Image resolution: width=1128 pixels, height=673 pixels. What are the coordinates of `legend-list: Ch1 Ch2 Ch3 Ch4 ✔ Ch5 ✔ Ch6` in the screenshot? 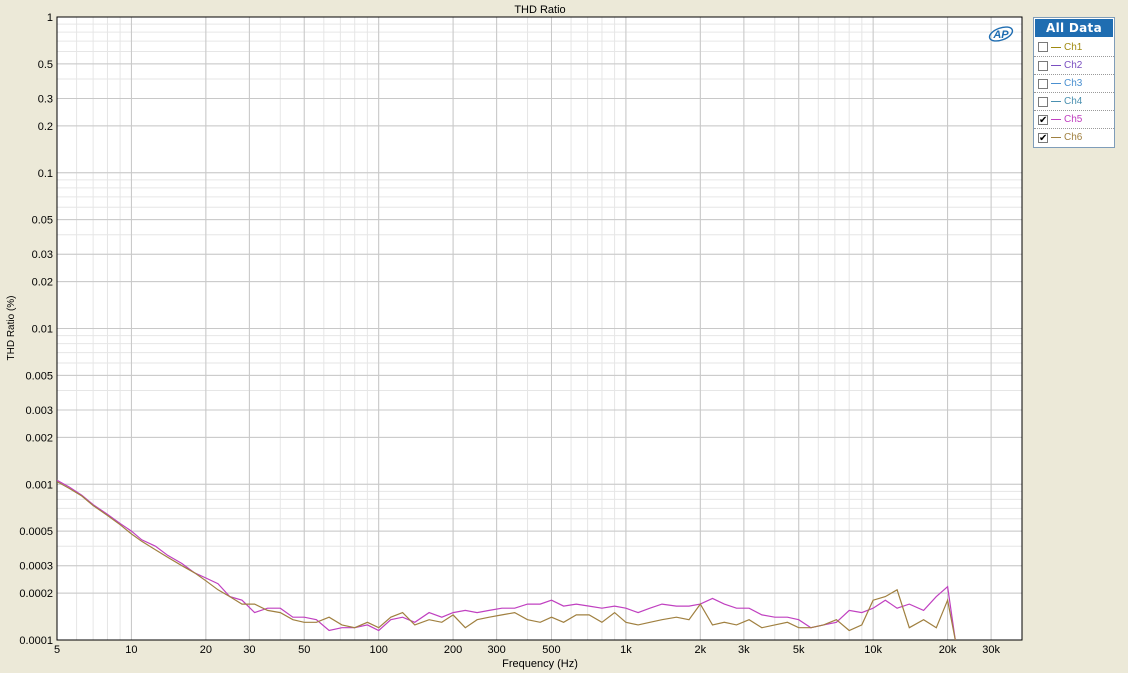 It's located at (1074, 92).